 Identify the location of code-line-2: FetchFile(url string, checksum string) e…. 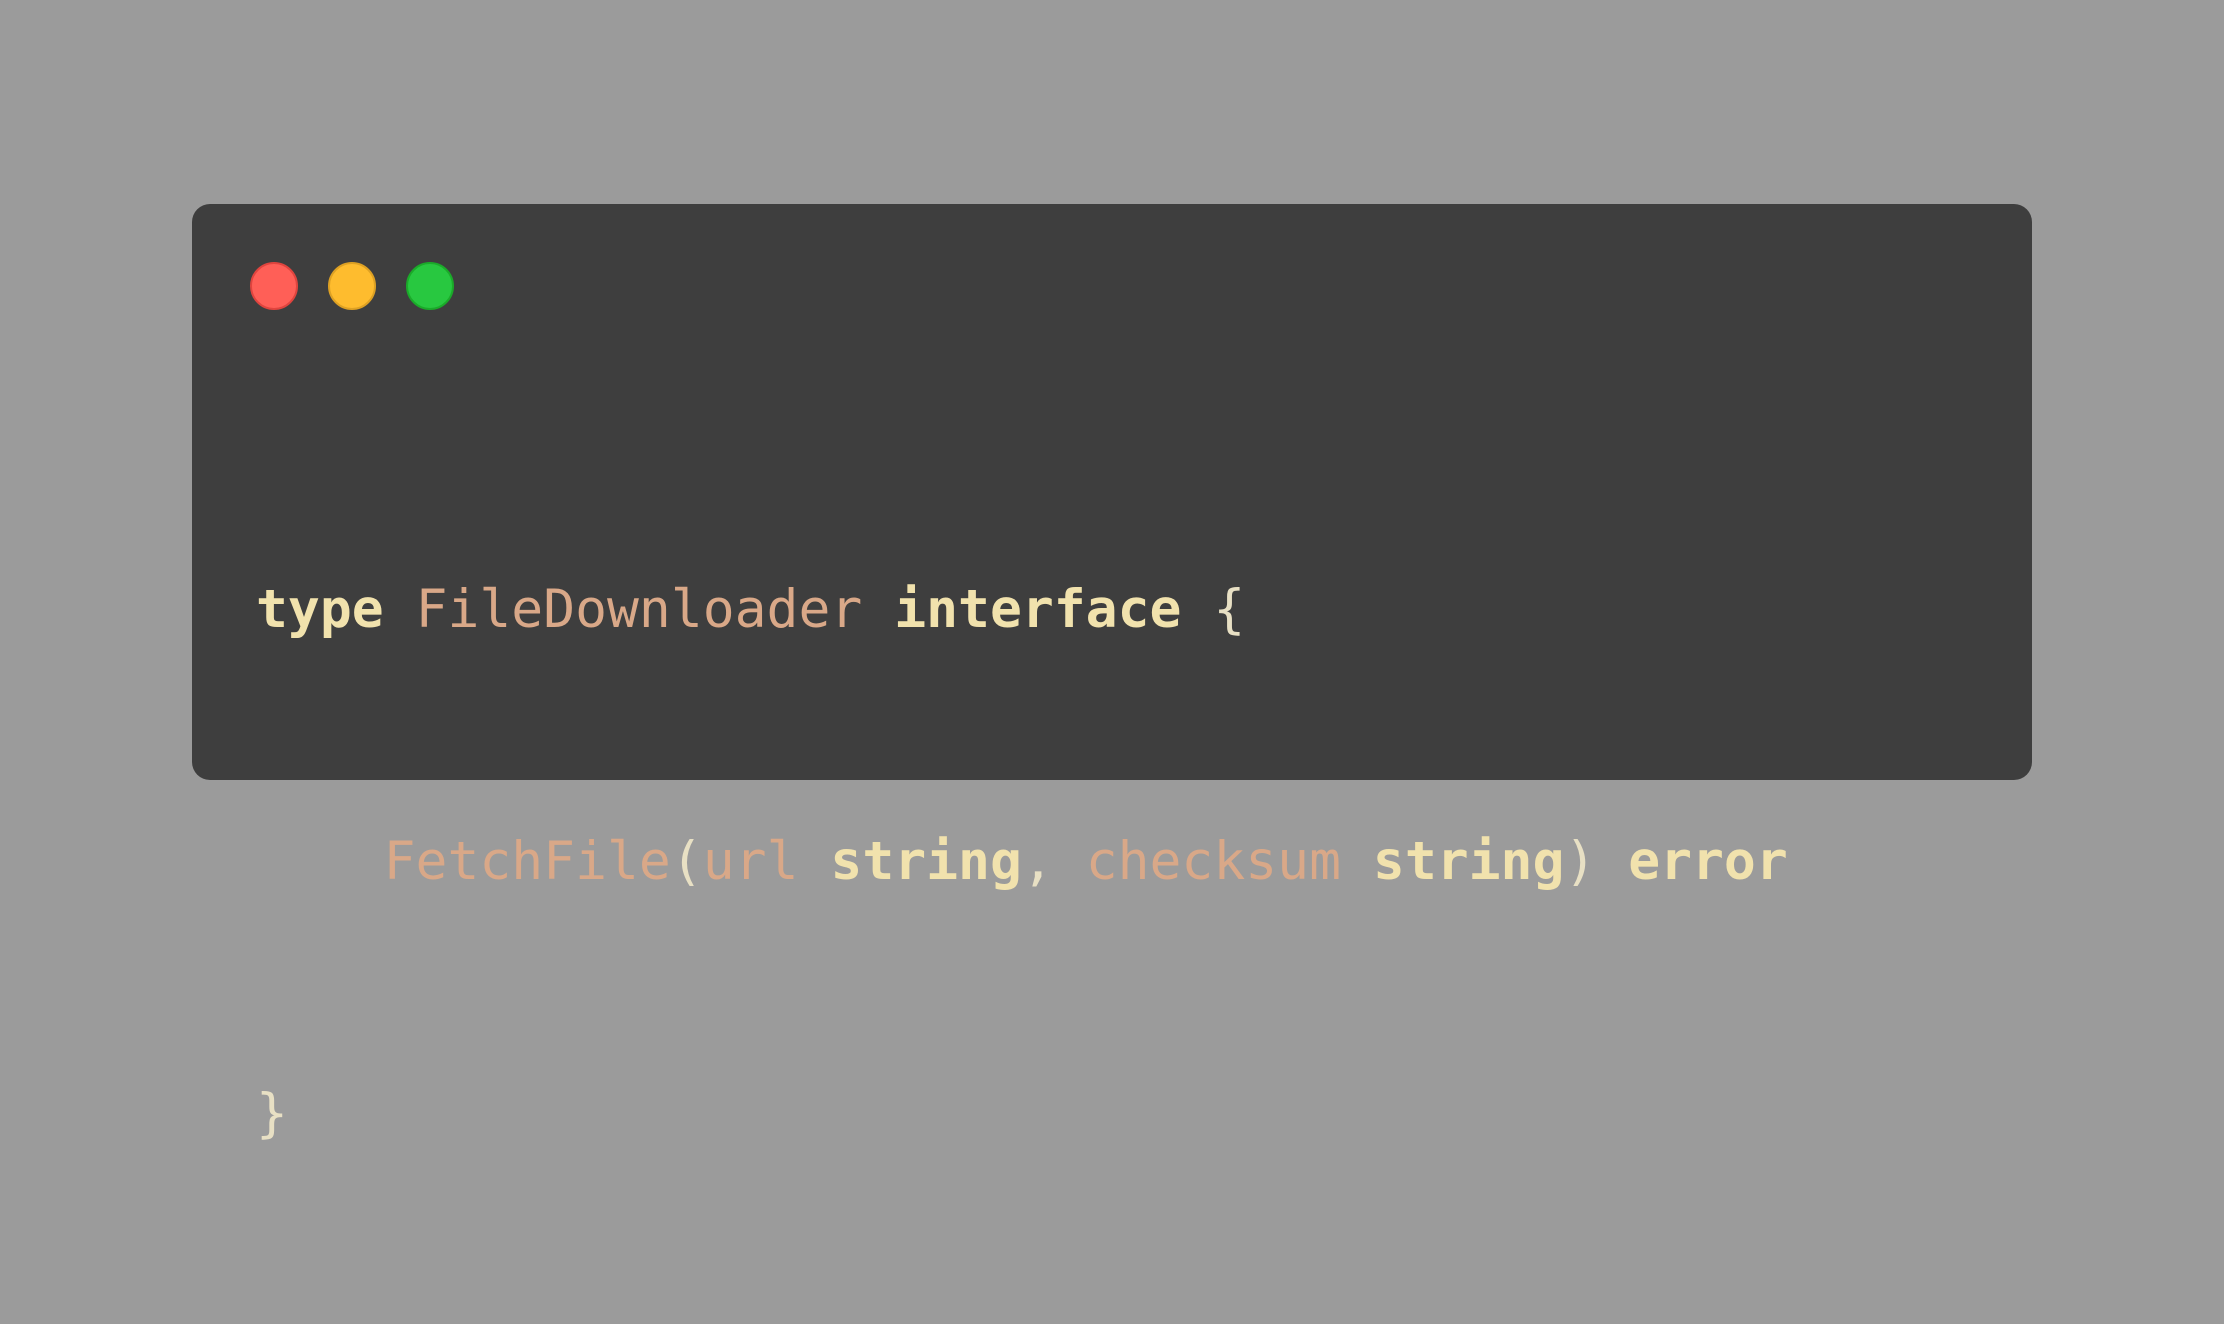
(1022, 862).